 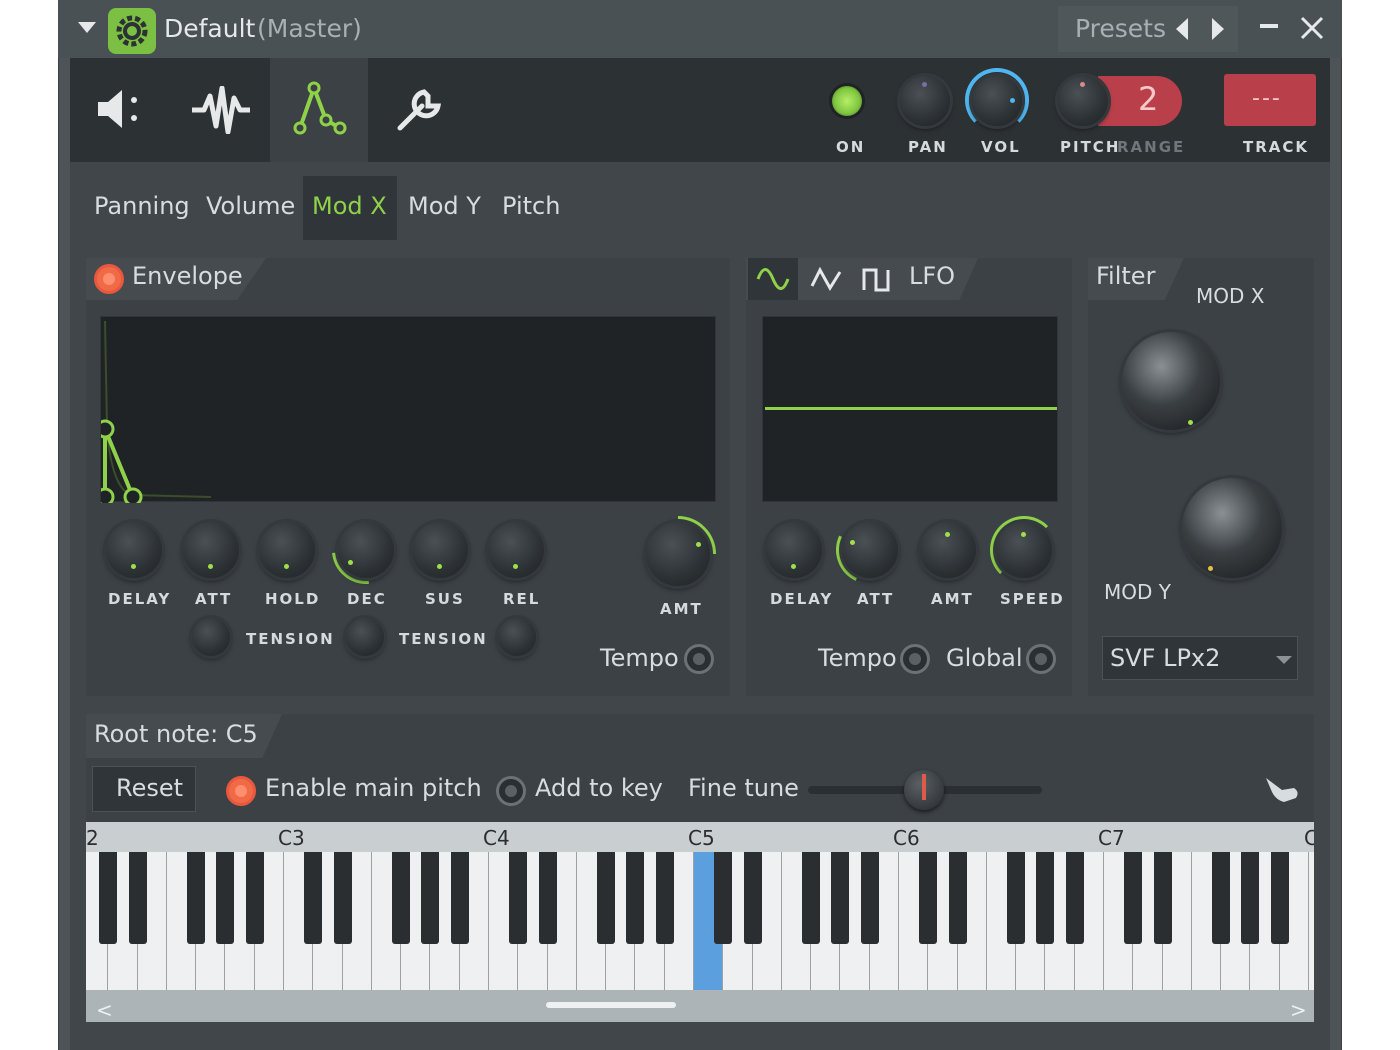 I want to click on tab-panning: Panning, so click(x=142, y=206).